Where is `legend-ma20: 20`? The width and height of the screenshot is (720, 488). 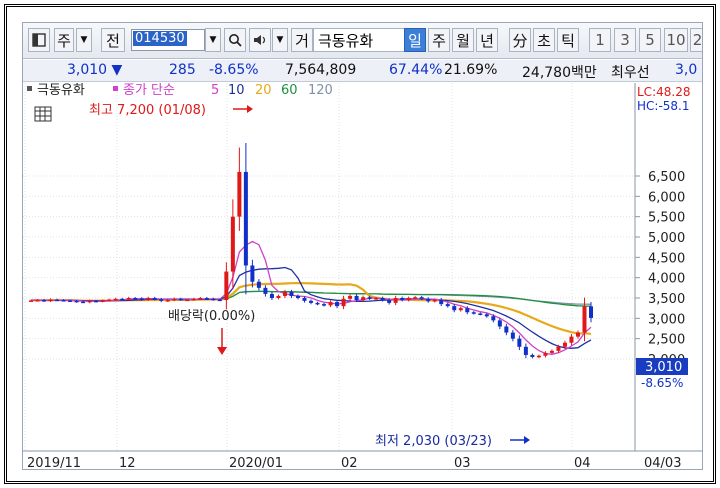 legend-ma20: 20 is located at coordinates (263, 90).